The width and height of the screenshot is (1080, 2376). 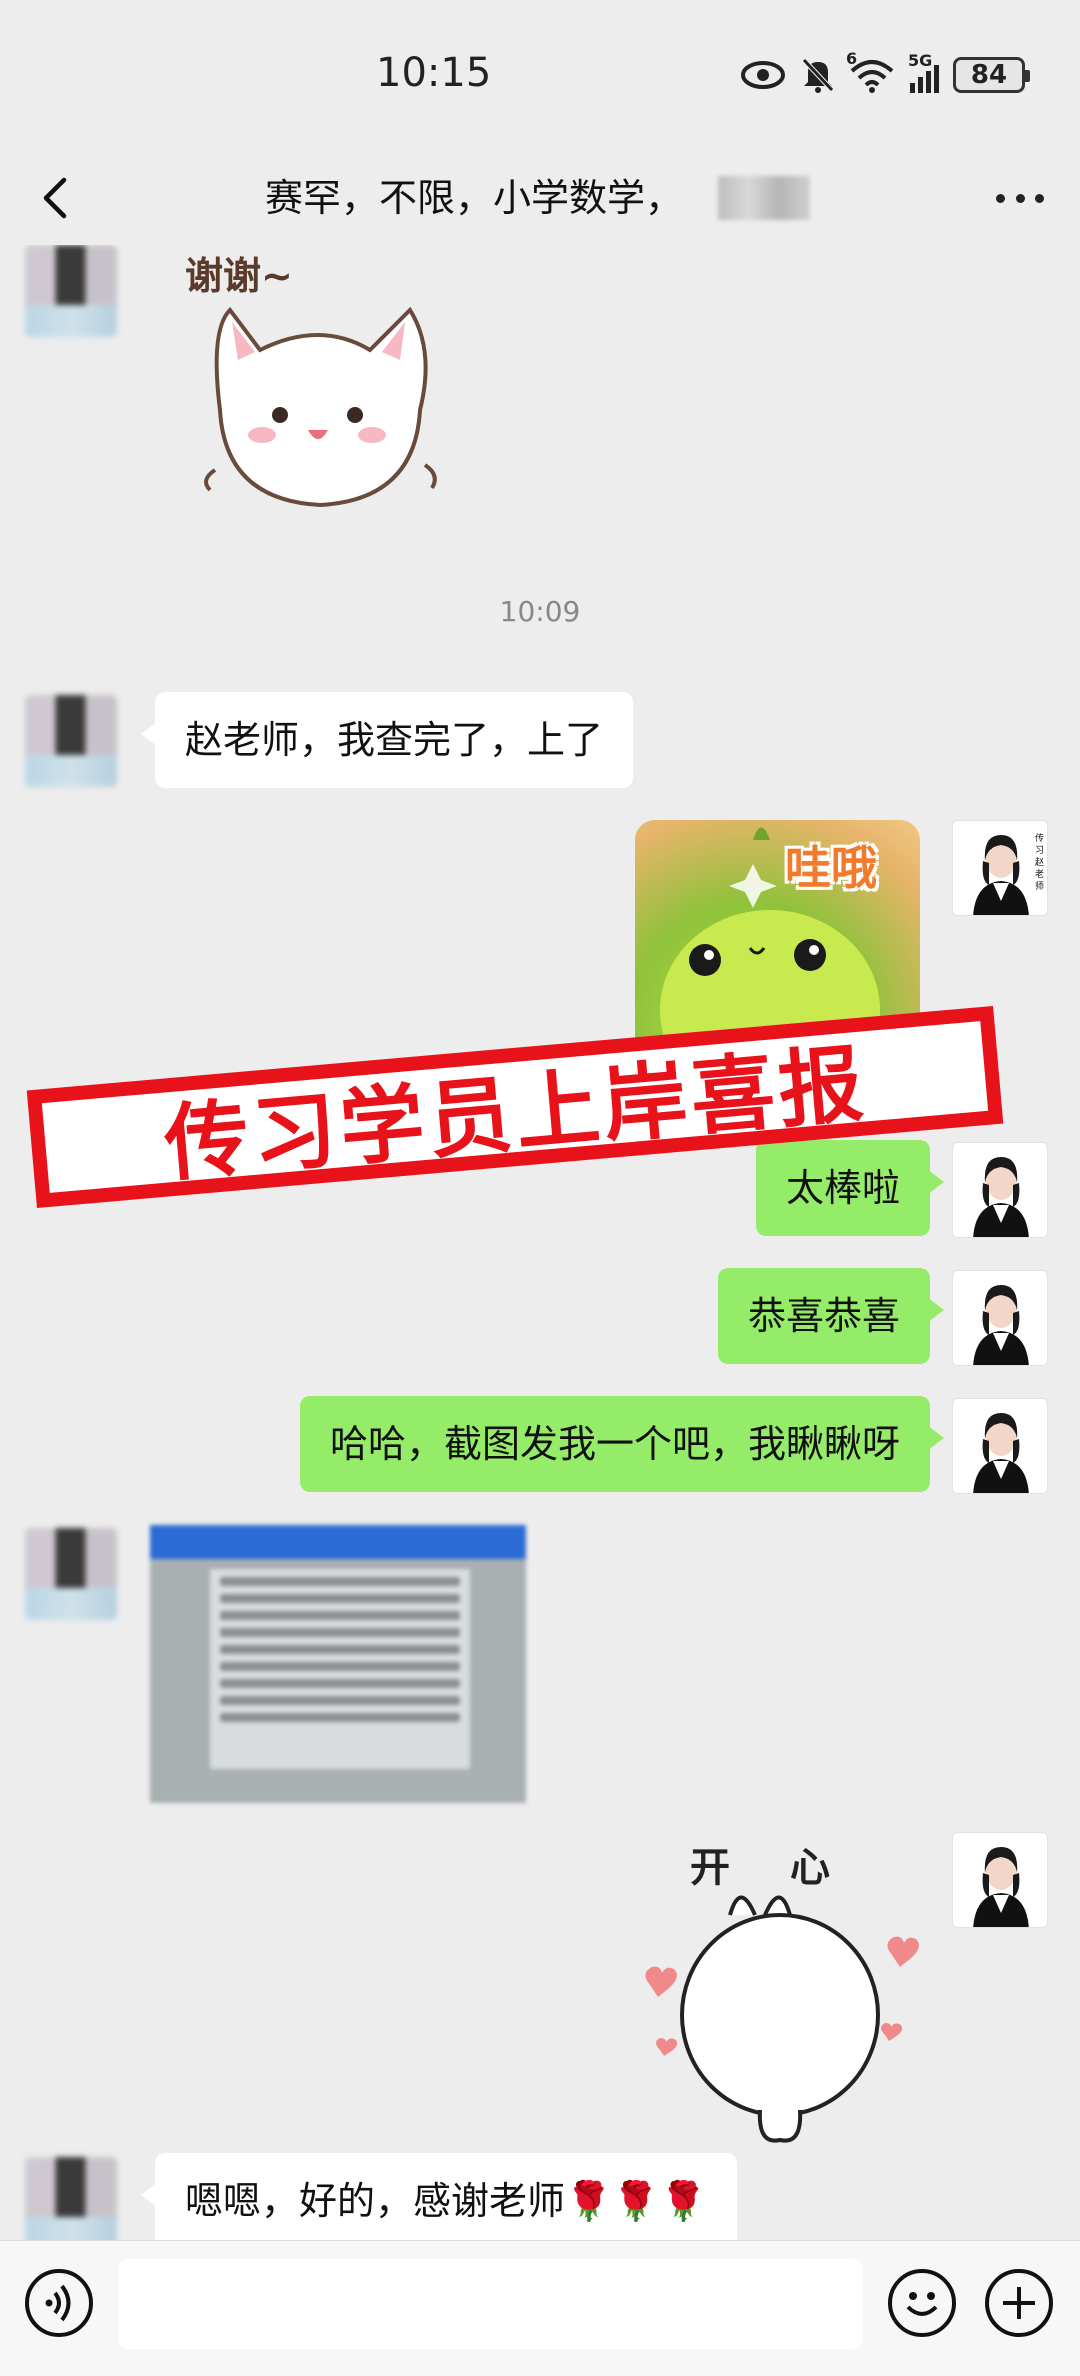 I want to click on eye-icon, so click(x=763, y=75).